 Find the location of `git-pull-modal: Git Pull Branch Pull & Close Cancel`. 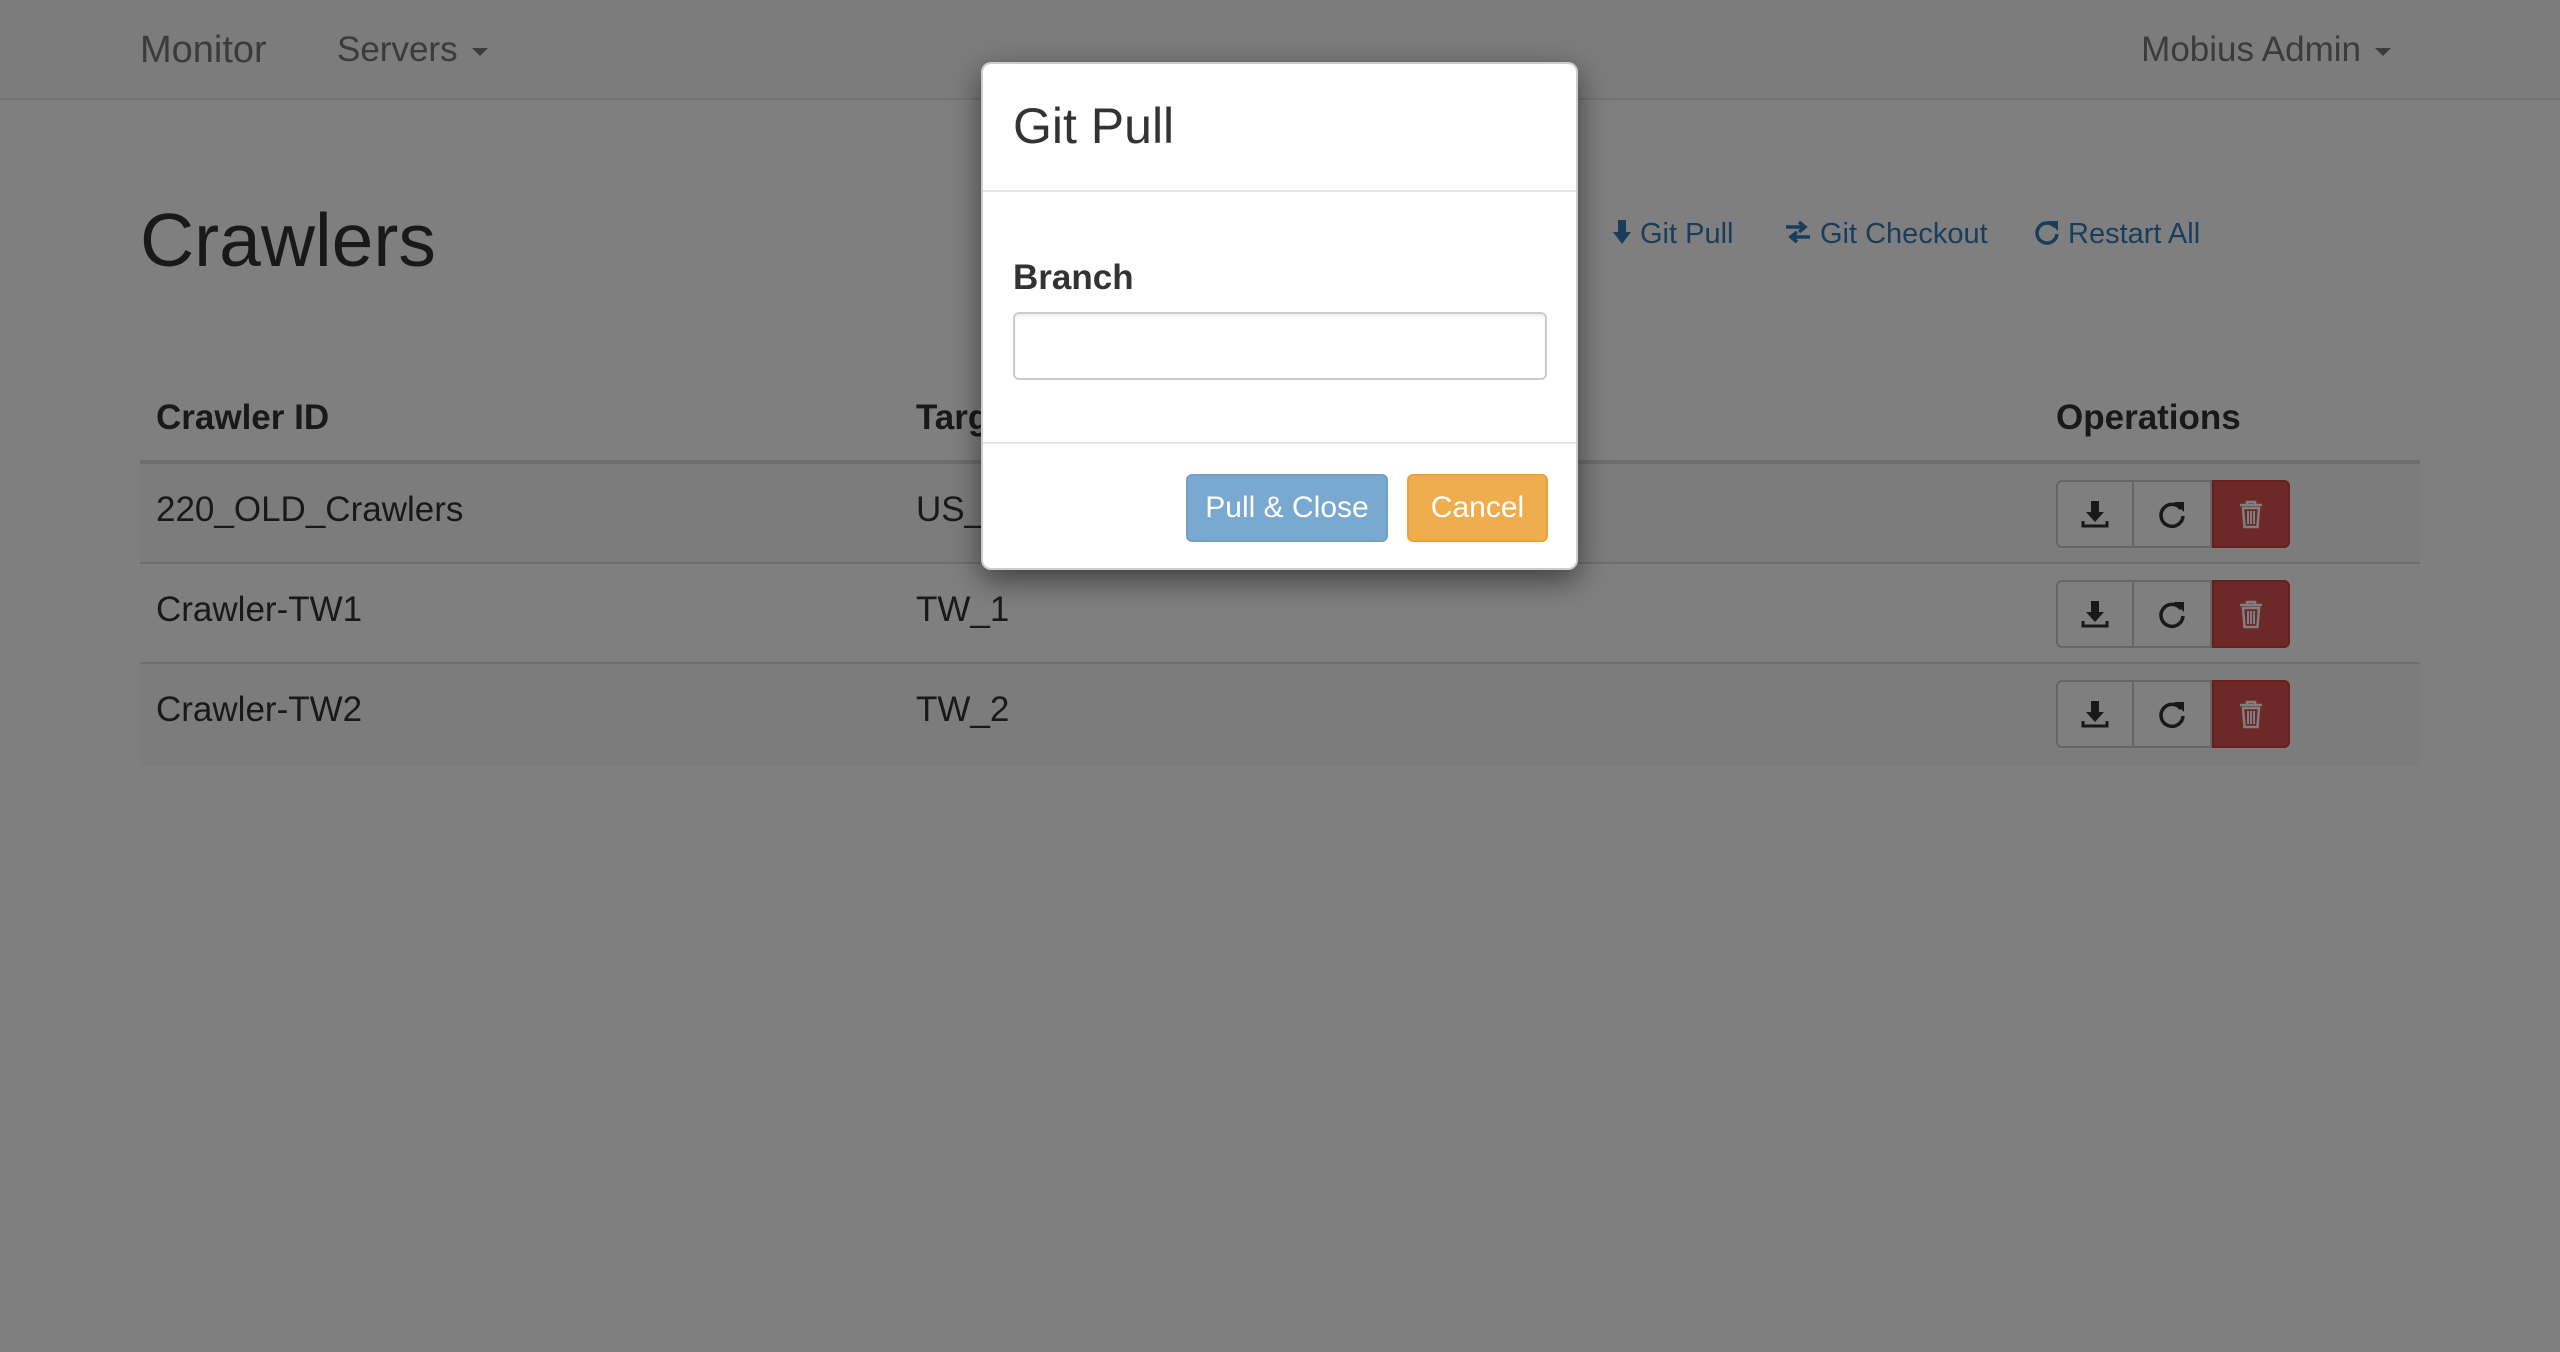

git-pull-modal: Git Pull Branch Pull & Close Cancel is located at coordinates (1279, 316).